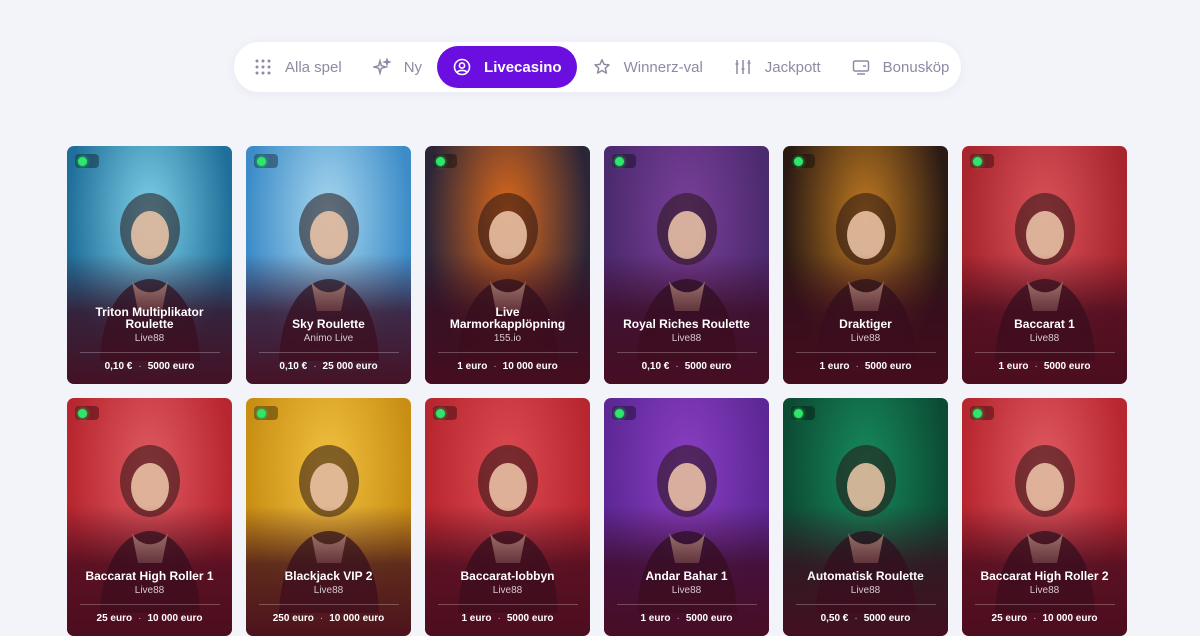 The width and height of the screenshot is (1200, 636). What do you see at coordinates (916, 67) in the screenshot?
I see `tab-label: Bonusköp` at bounding box center [916, 67].